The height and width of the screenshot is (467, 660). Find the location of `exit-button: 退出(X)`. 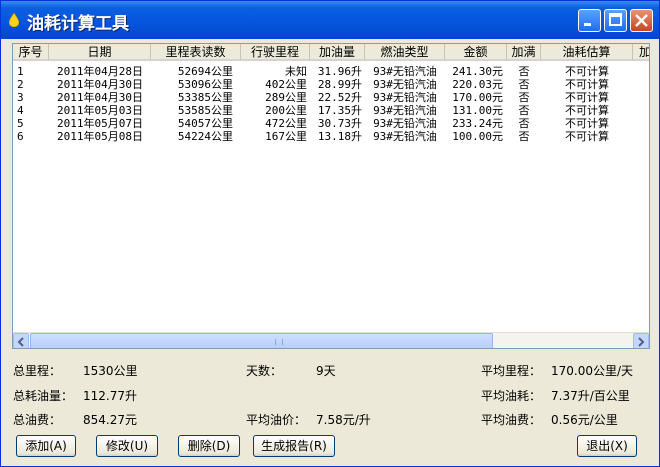

exit-button: 退出(X) is located at coordinates (607, 446).